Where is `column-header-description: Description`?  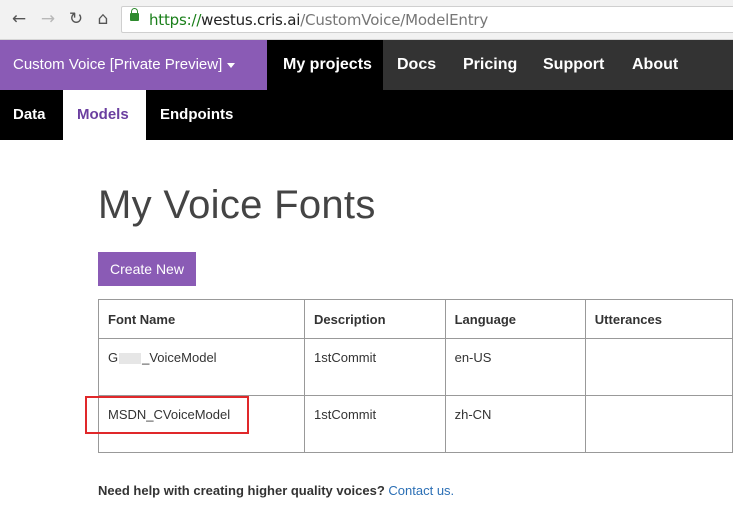
column-header-description: Description is located at coordinates (375, 319).